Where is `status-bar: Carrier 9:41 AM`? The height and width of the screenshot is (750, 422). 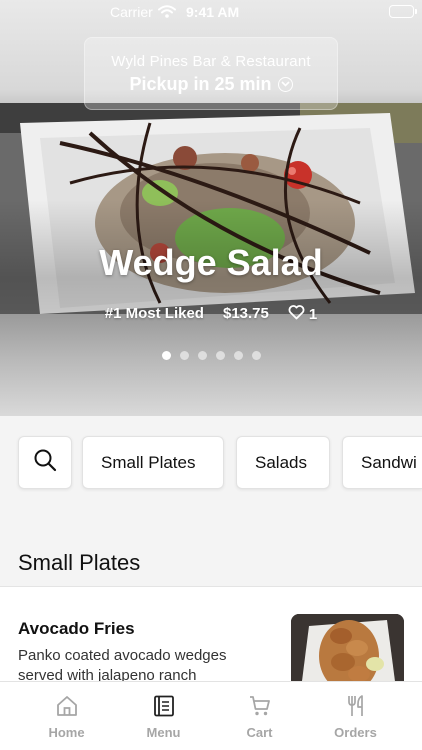 status-bar: Carrier 9:41 AM is located at coordinates (211, 12).